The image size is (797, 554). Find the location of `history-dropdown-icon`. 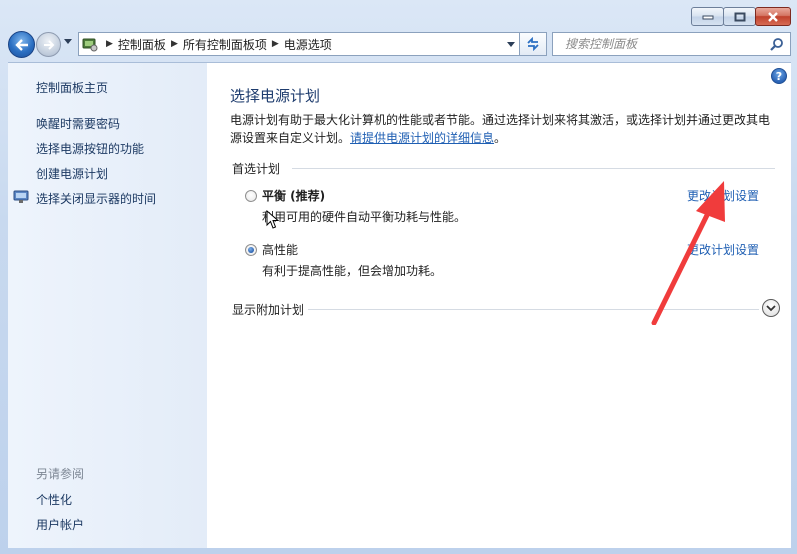

history-dropdown-icon is located at coordinates (68, 41).